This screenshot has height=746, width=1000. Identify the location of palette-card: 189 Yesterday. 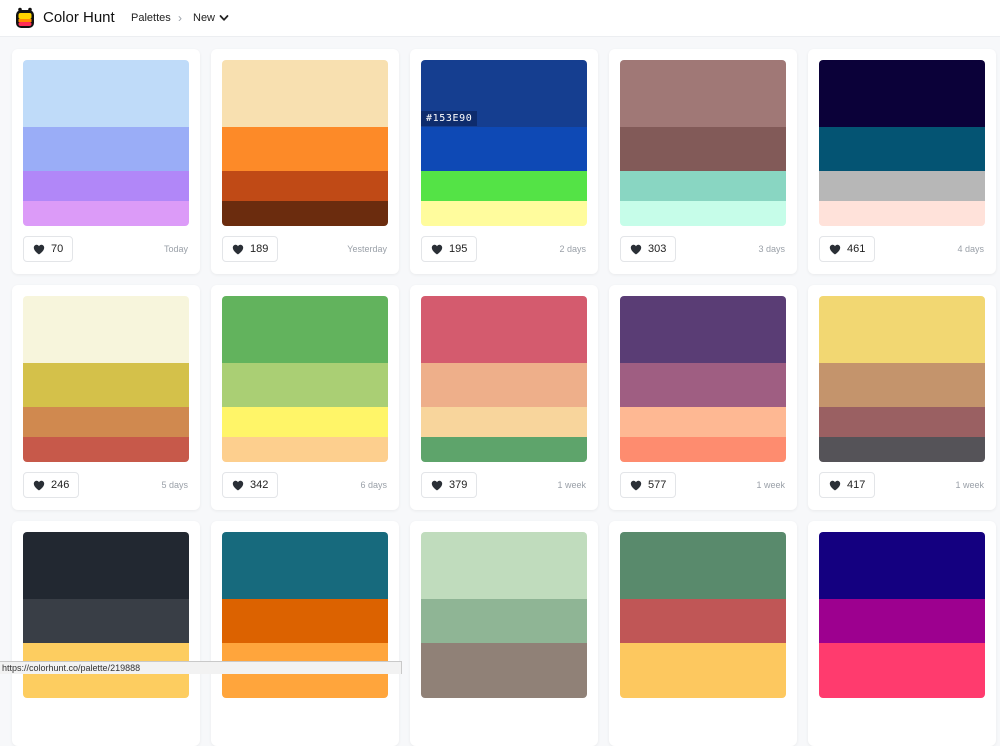
(305, 161).